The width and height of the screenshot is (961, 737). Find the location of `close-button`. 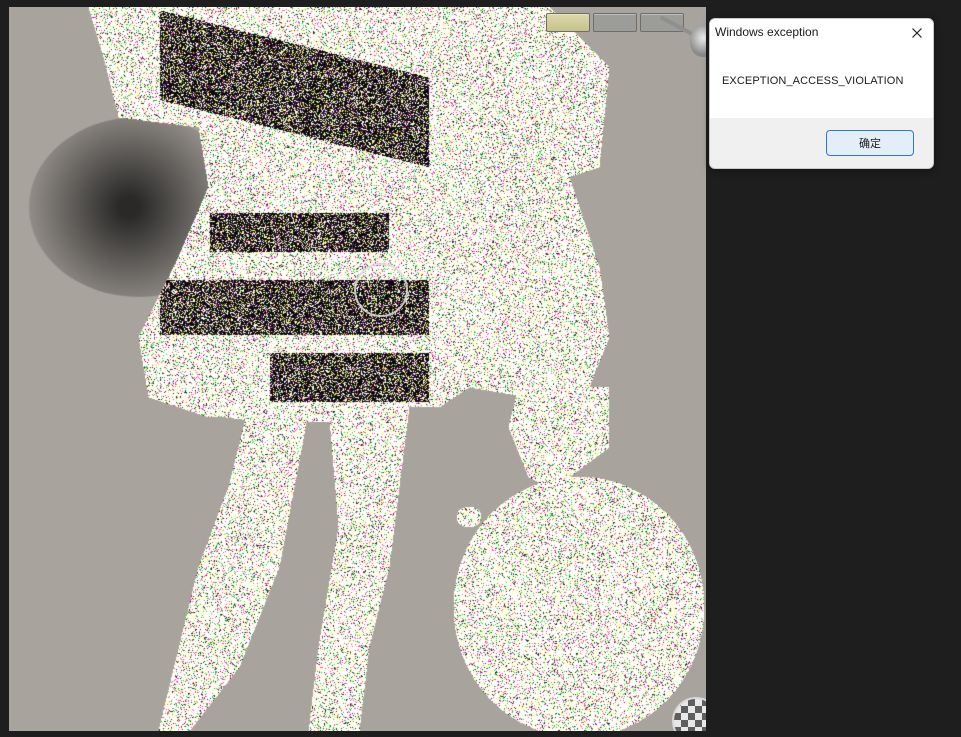

close-button is located at coordinates (917, 33).